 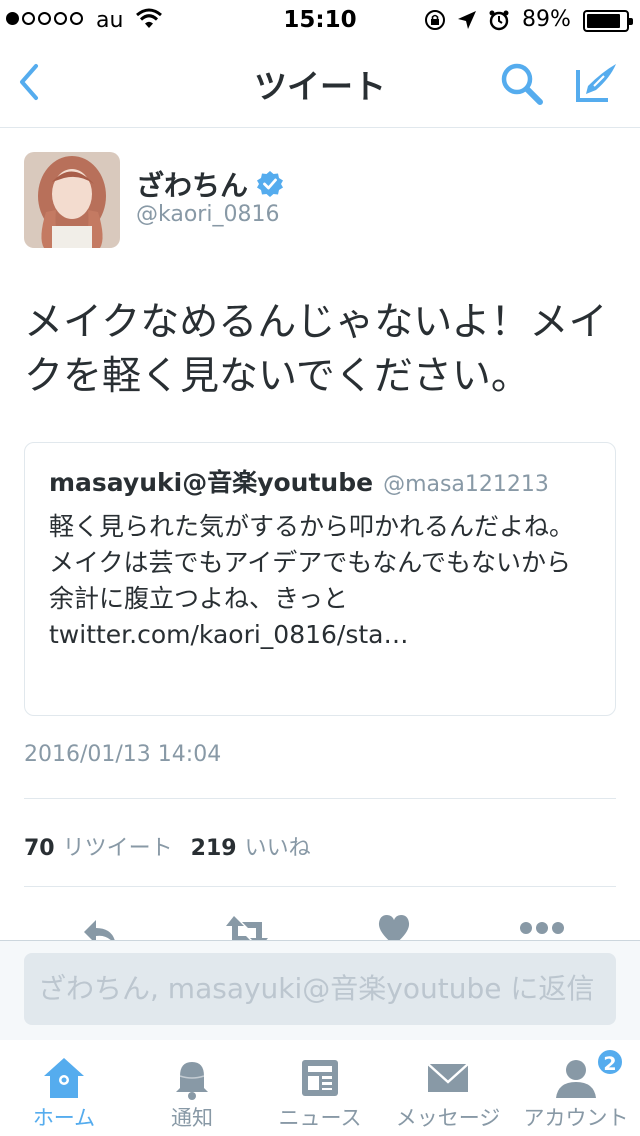 What do you see at coordinates (521, 83) in the screenshot?
I see `search-icon` at bounding box center [521, 83].